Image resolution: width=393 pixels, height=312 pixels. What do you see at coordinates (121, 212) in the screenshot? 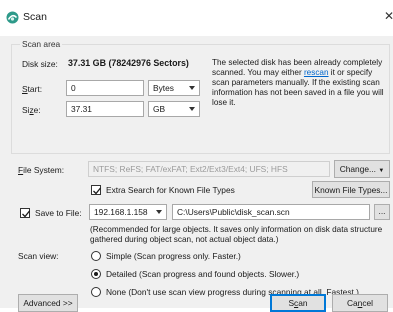
I see `host-value: 192.168.1.158` at bounding box center [121, 212].